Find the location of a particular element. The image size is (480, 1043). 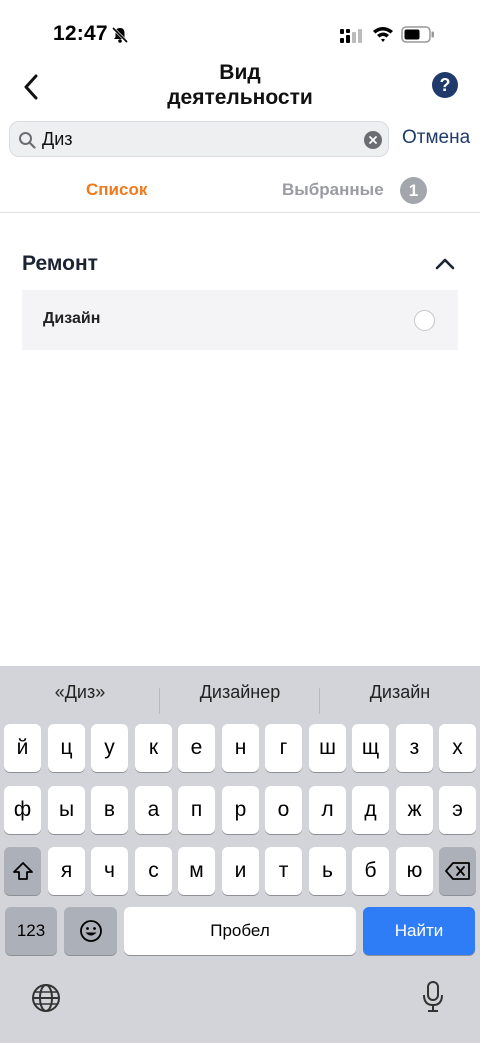

suggestion-2: Дизайнер is located at coordinates (240, 692).